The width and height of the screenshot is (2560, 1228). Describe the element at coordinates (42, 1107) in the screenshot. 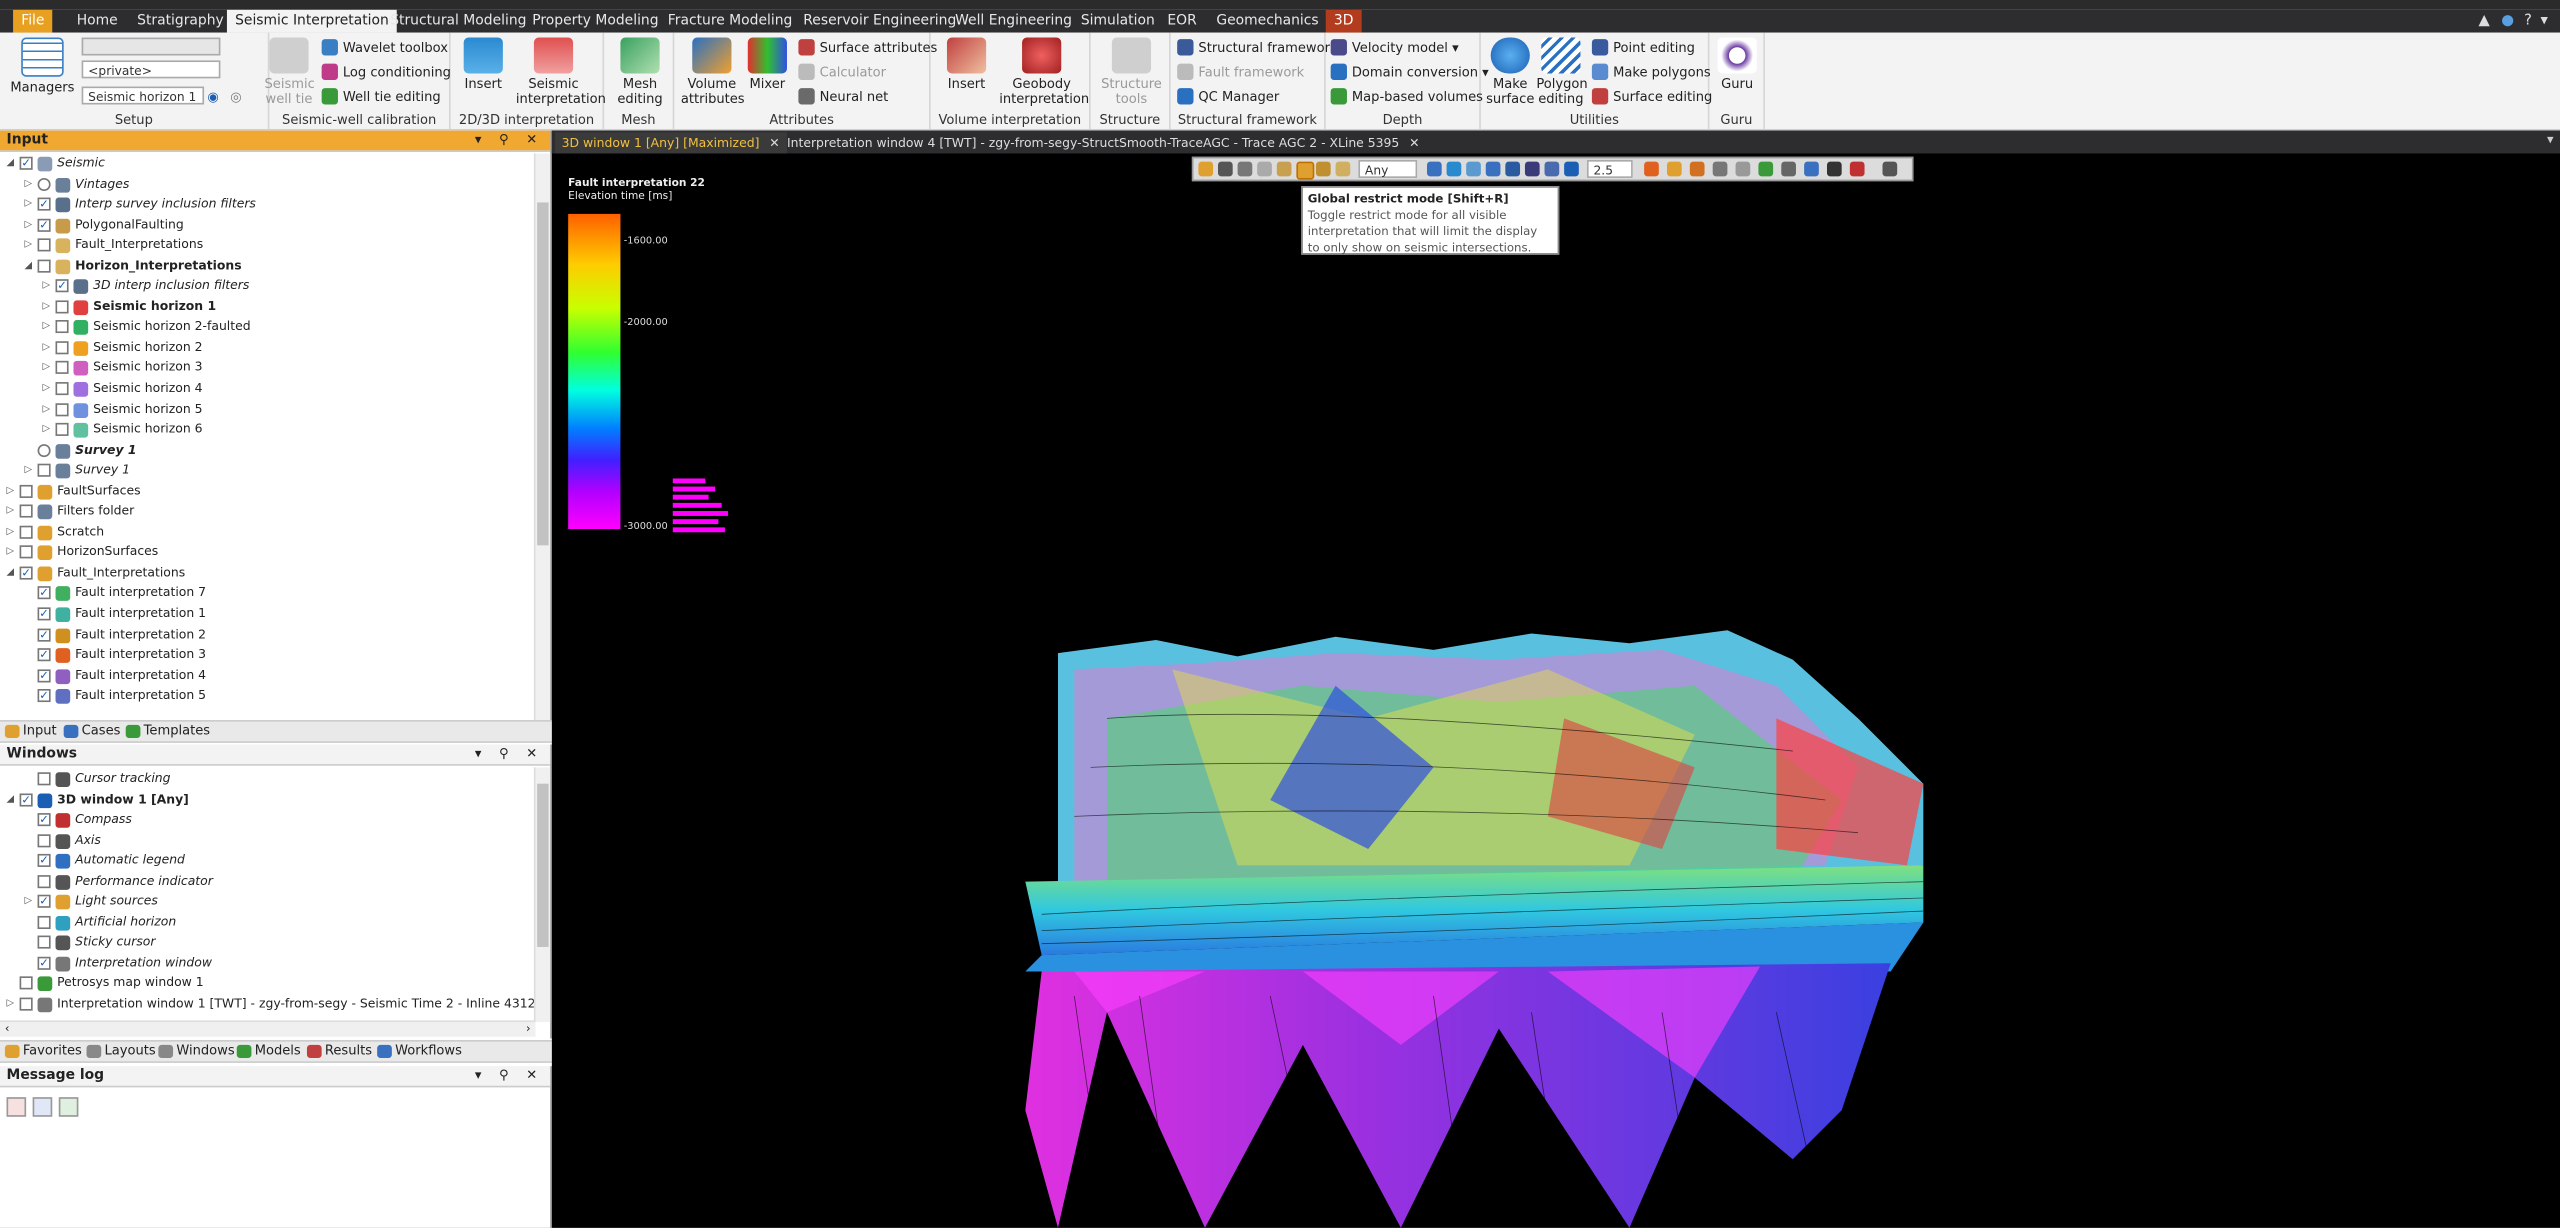

I see `copy-log-icon` at that location.